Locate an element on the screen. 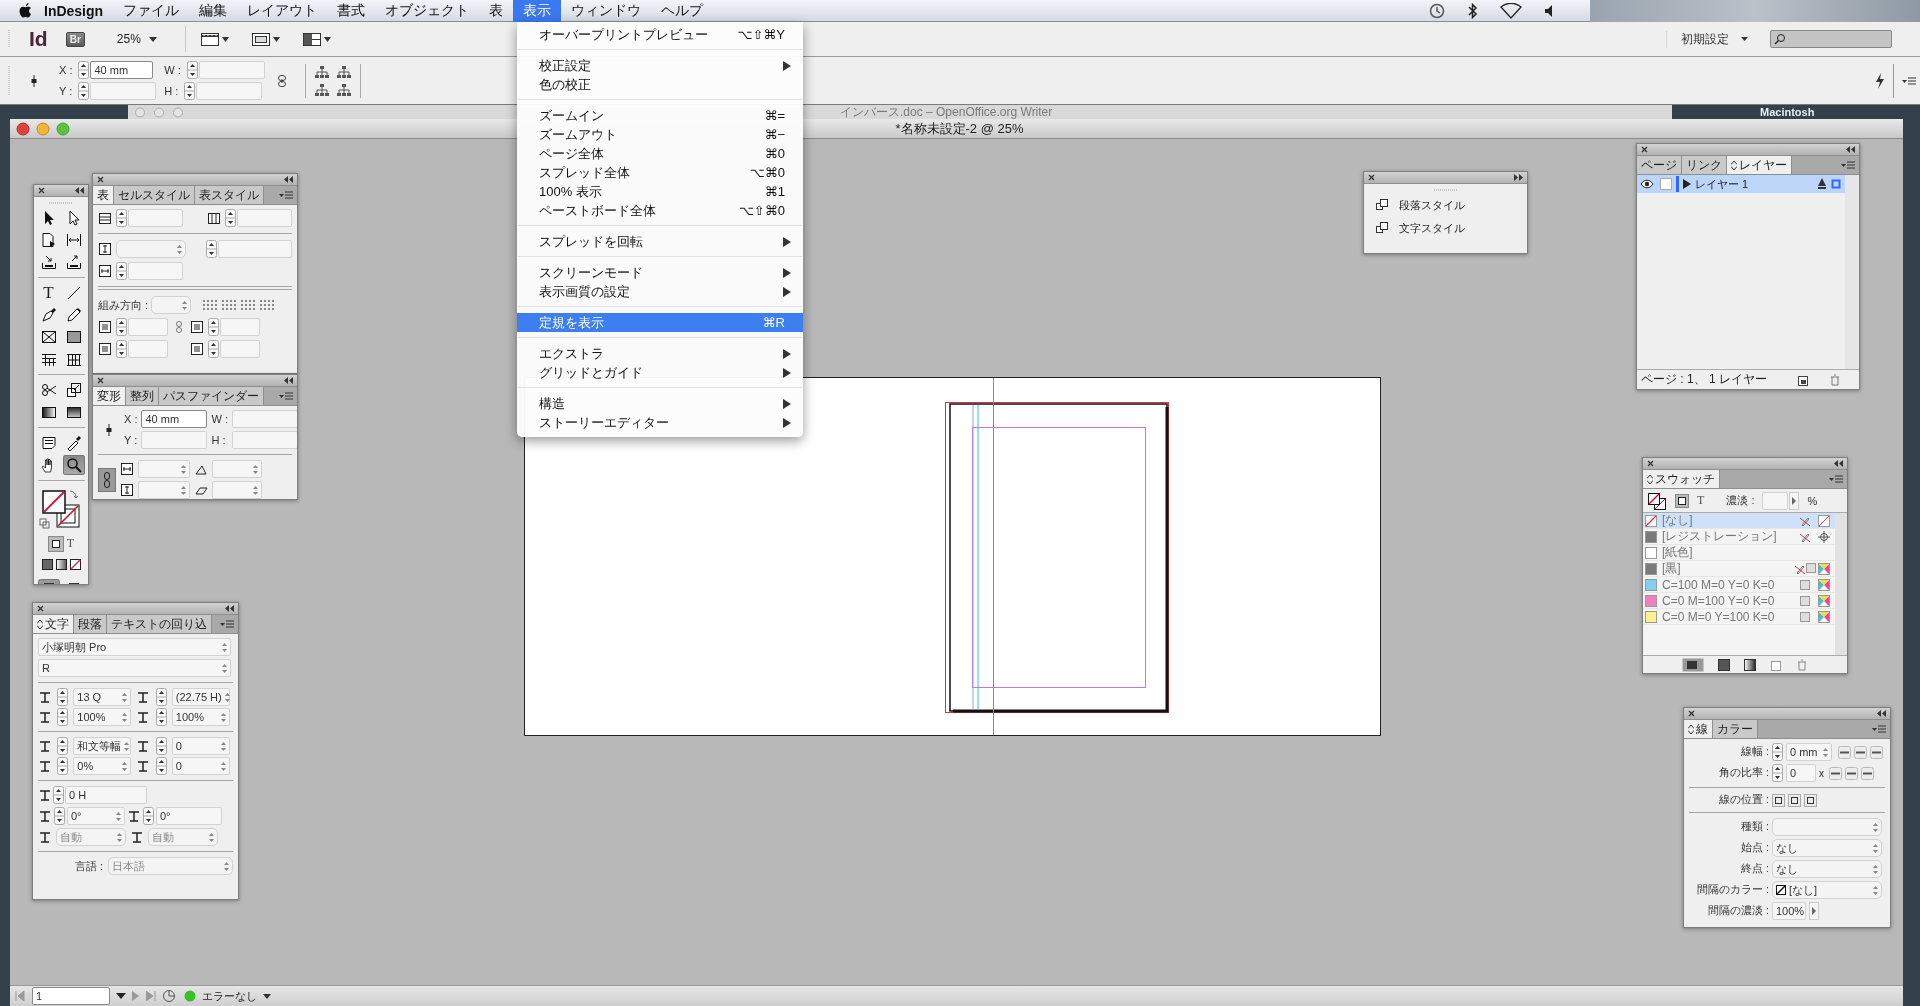 This screenshot has height=1006, width=1920. panel-tab: パスファインダー is located at coordinates (211, 396).